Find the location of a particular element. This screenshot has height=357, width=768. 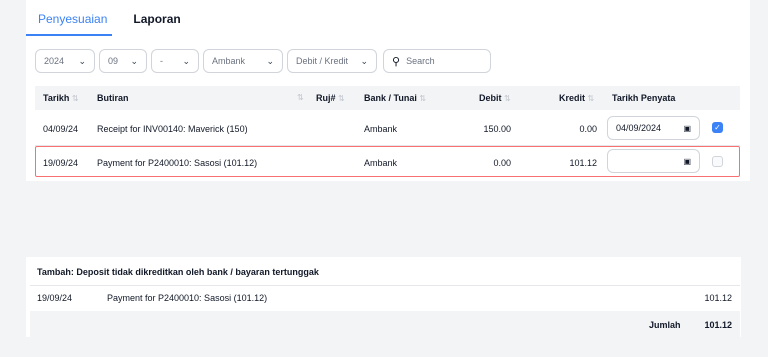

row-desc: Receipt for INV00140: Maverick (150) is located at coordinates (172, 129).